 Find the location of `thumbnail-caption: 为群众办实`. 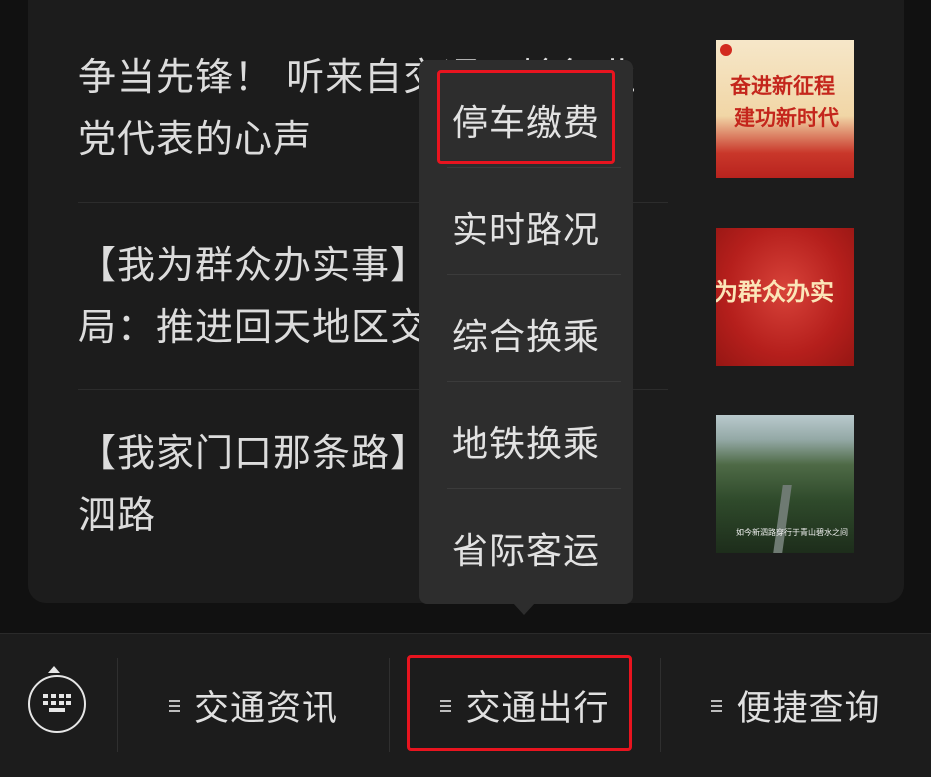

thumbnail-caption: 为群众办实 is located at coordinates (775, 291).